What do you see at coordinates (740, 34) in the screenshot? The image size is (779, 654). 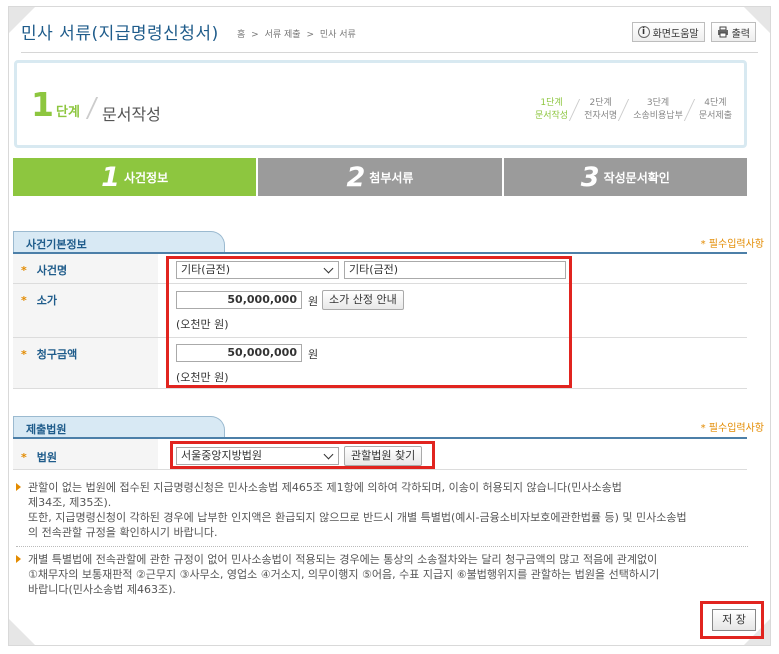 I see `print-label: 출력` at bounding box center [740, 34].